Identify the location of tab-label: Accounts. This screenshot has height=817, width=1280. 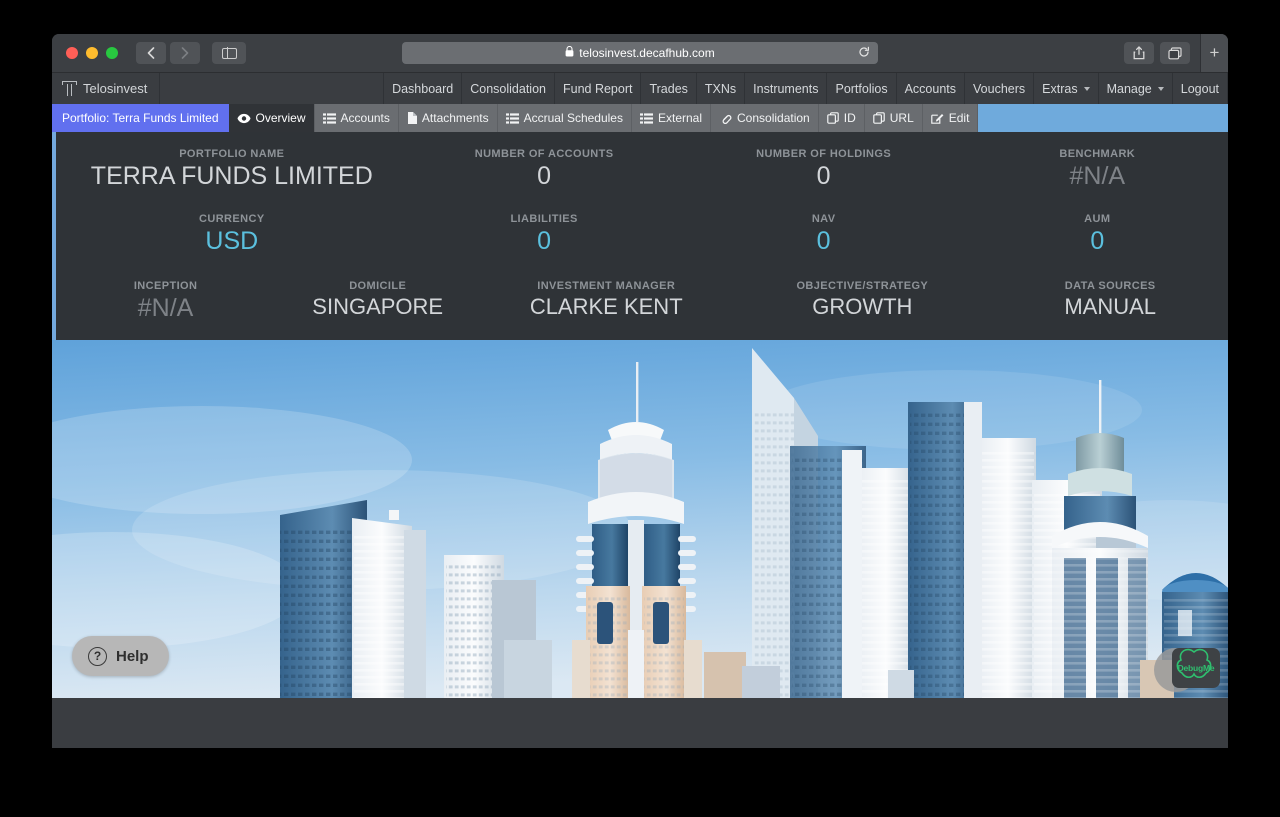
(365, 118).